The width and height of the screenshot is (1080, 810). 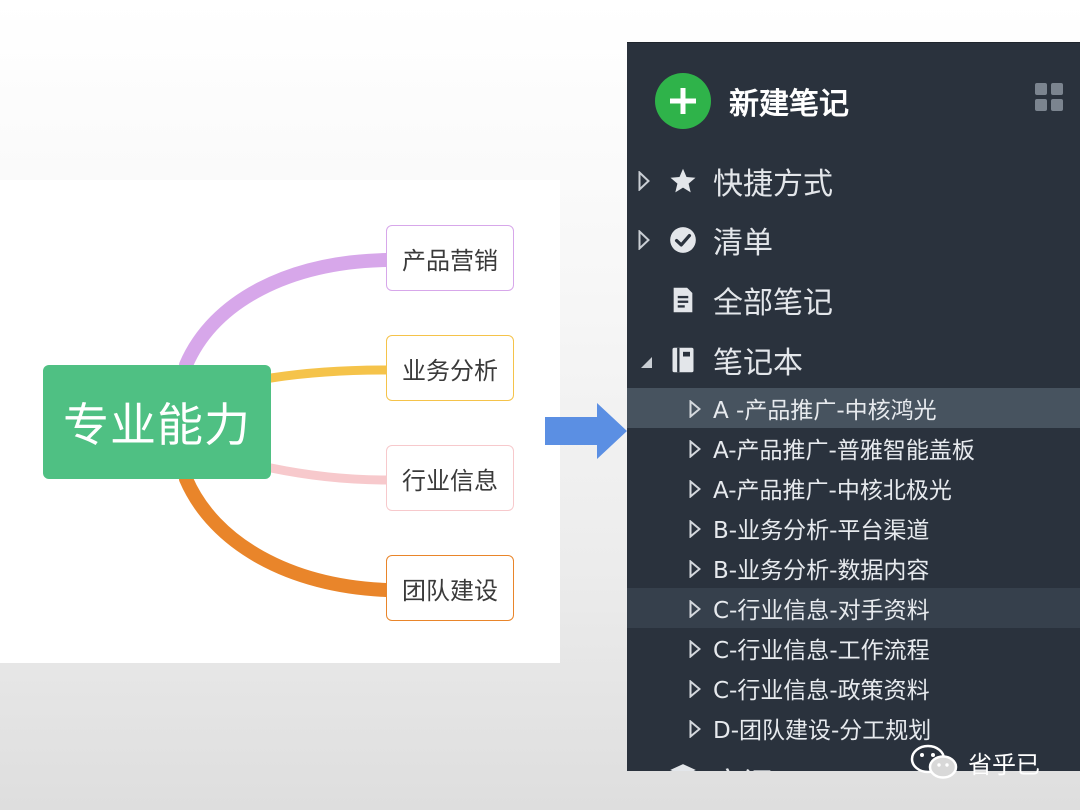 I want to click on notebook-item-label: C-行业信息-对手资料, so click(x=821, y=611).